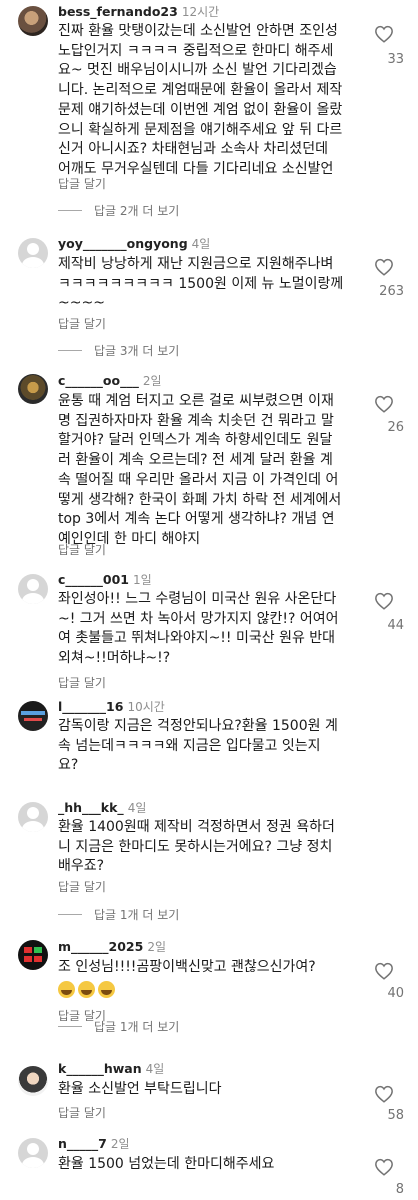 This screenshot has width=418, height=1200. What do you see at coordinates (110, 380) in the screenshot?
I see `comment-username: c______oo___ 2일` at bounding box center [110, 380].